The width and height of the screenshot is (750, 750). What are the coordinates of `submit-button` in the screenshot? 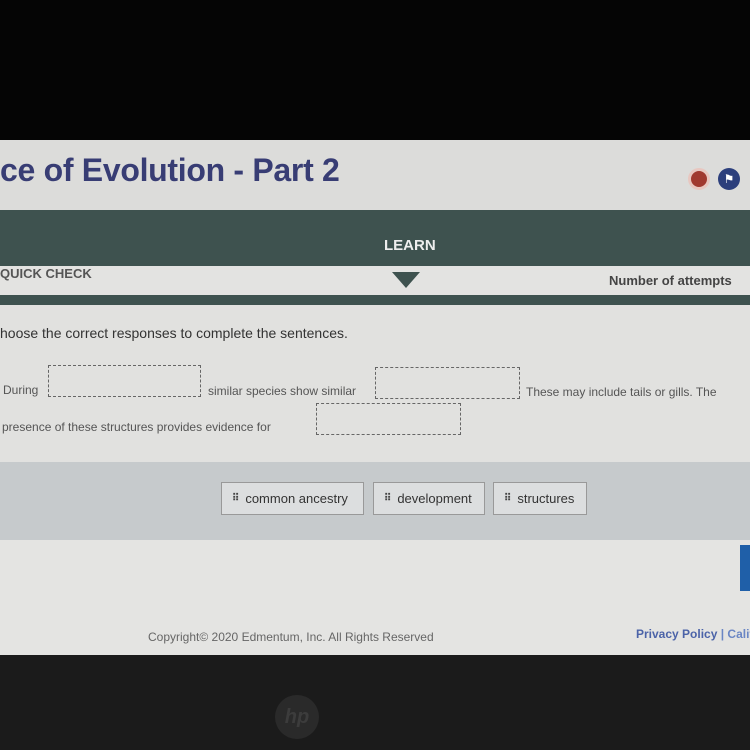 It's located at (745, 568).